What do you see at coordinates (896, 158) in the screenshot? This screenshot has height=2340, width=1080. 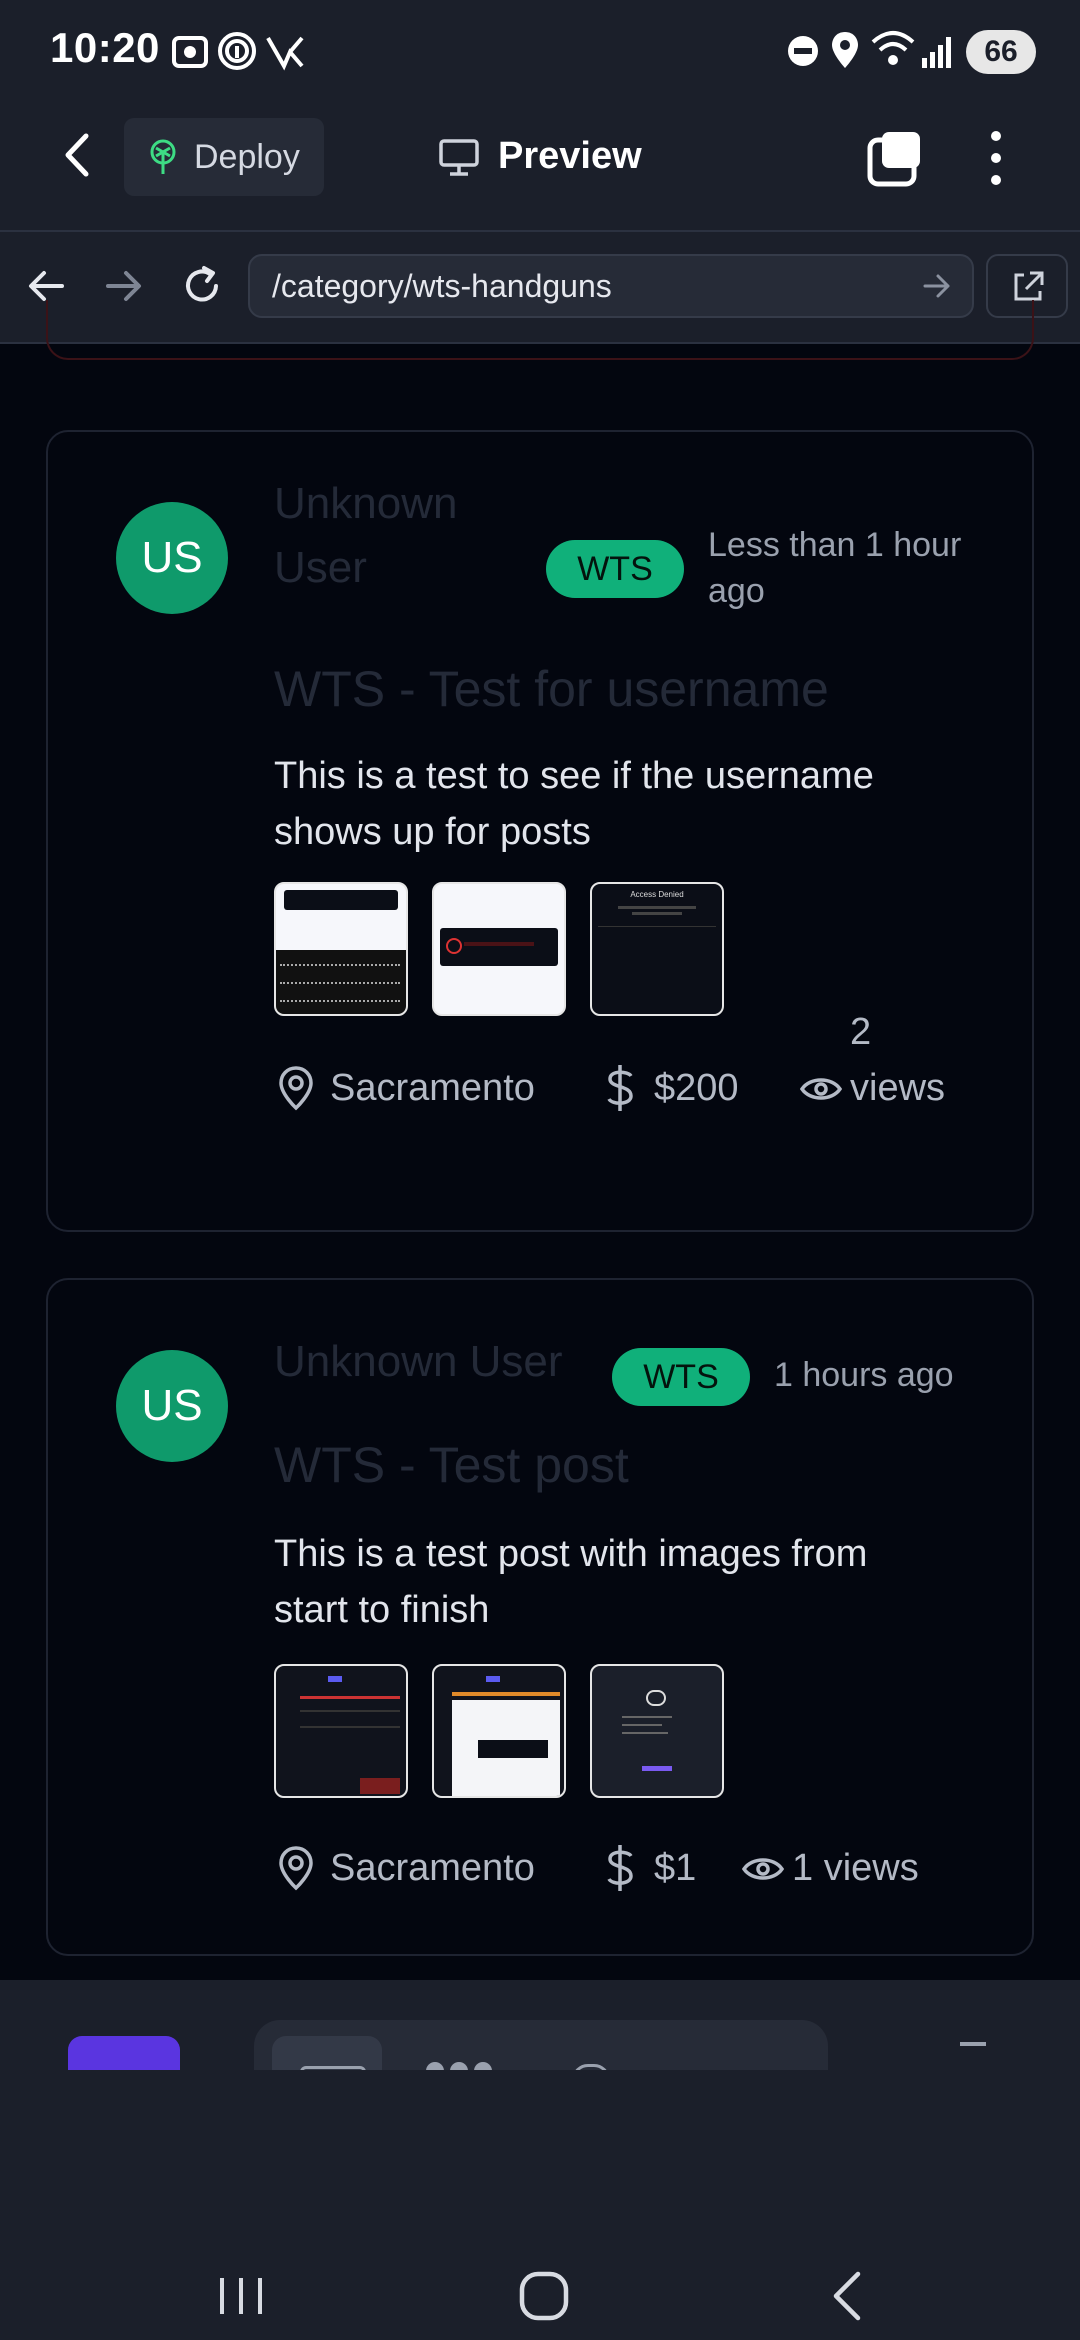 I see `tabs-icon` at bounding box center [896, 158].